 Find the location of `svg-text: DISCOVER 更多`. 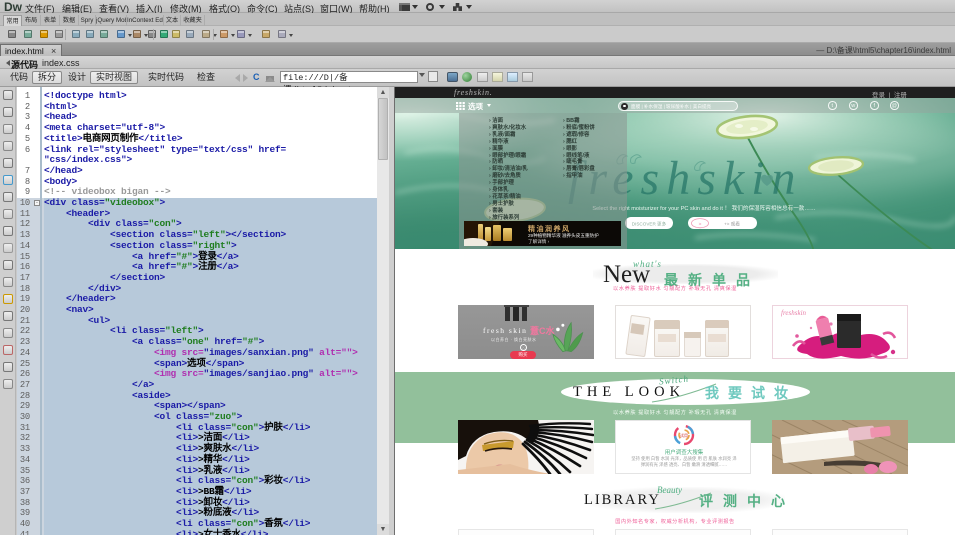

svg-text: DISCOVER 更多 is located at coordinates (649, 224).